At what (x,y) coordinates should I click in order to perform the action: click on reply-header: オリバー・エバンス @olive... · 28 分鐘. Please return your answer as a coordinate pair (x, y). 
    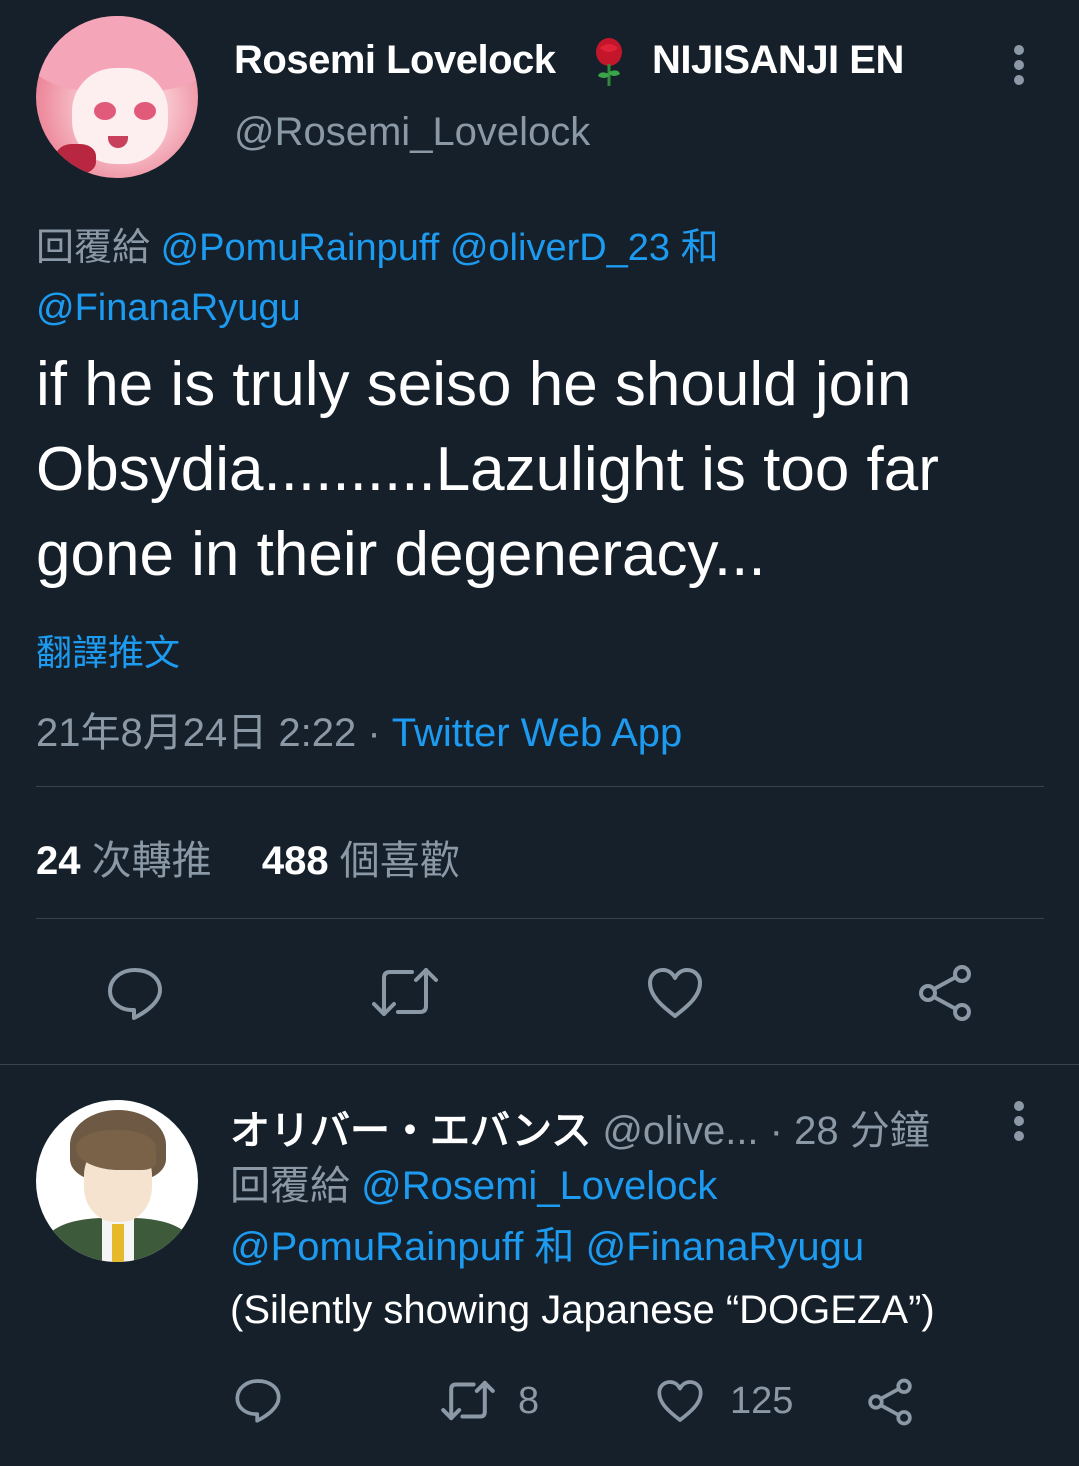
    Looking at the image, I should click on (580, 1127).